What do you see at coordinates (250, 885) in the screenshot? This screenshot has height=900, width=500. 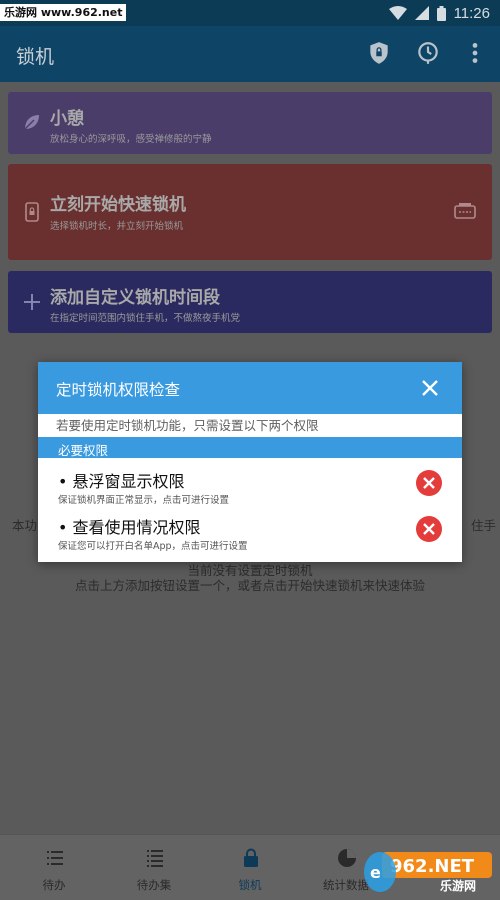 I see `nav-label: 锁机` at bounding box center [250, 885].